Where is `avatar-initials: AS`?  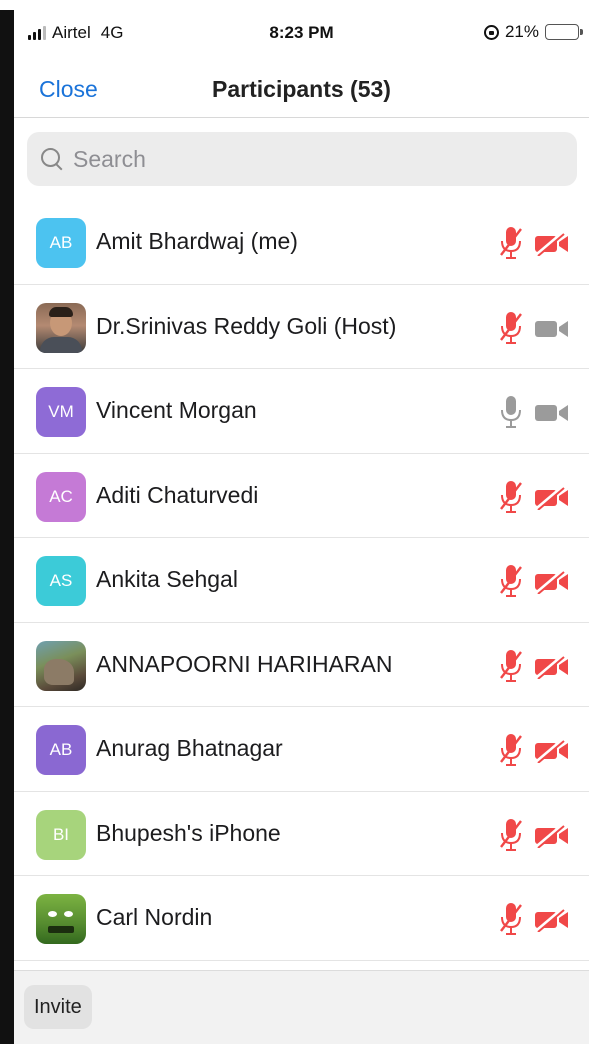
avatar-initials: AS is located at coordinates (61, 580).